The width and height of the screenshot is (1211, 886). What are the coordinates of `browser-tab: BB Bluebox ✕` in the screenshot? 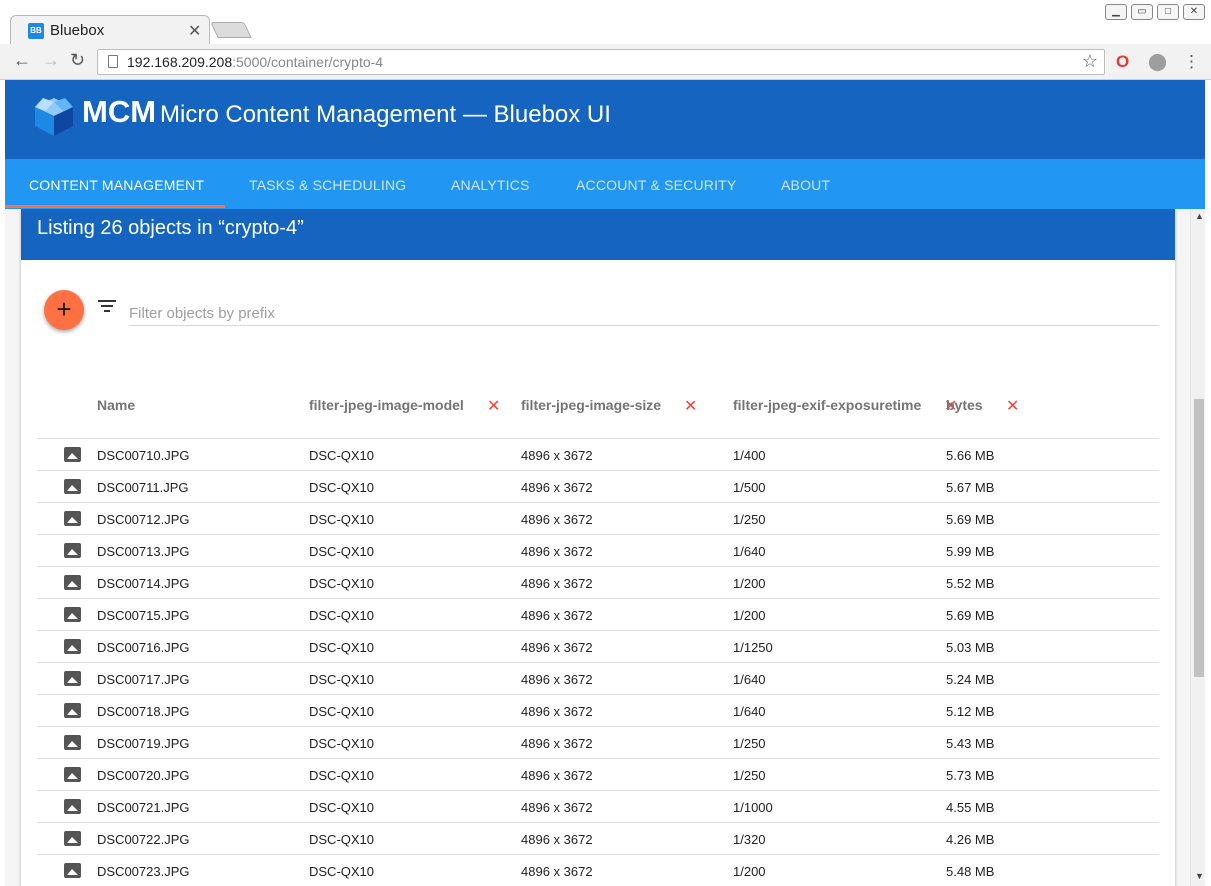 It's located at (110, 29).